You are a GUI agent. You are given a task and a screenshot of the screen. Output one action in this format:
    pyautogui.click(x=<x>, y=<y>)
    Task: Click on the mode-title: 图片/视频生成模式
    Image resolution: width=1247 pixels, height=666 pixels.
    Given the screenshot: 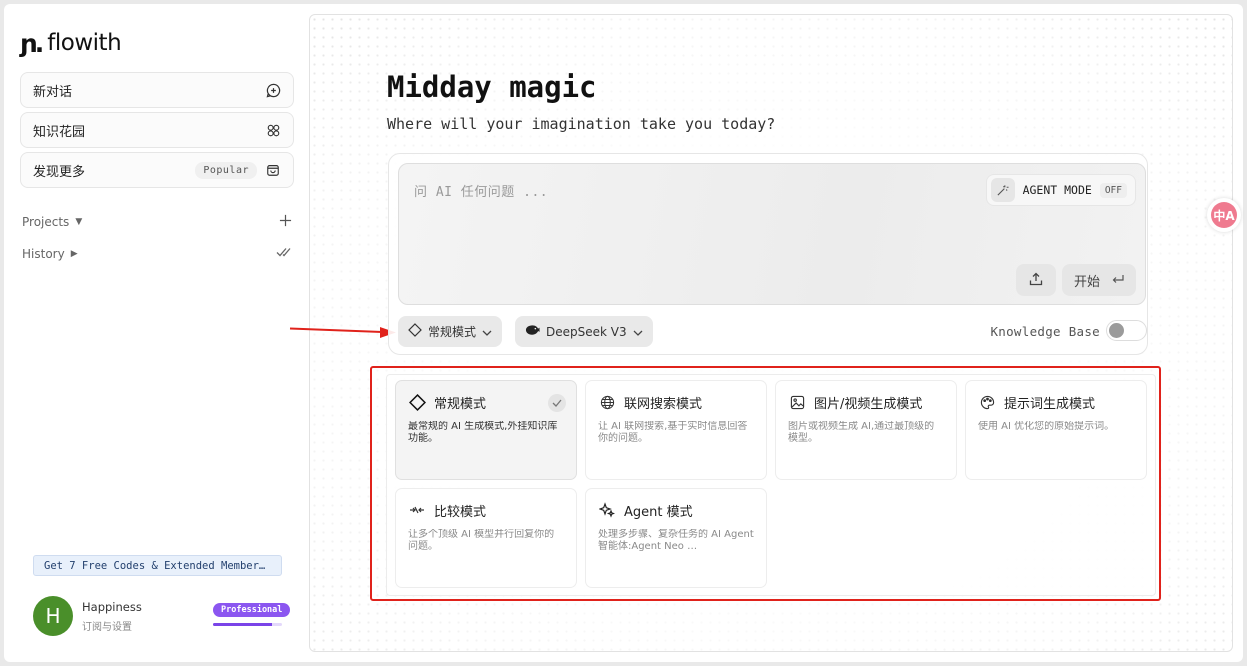 What is the action you would take?
    pyautogui.click(x=868, y=404)
    